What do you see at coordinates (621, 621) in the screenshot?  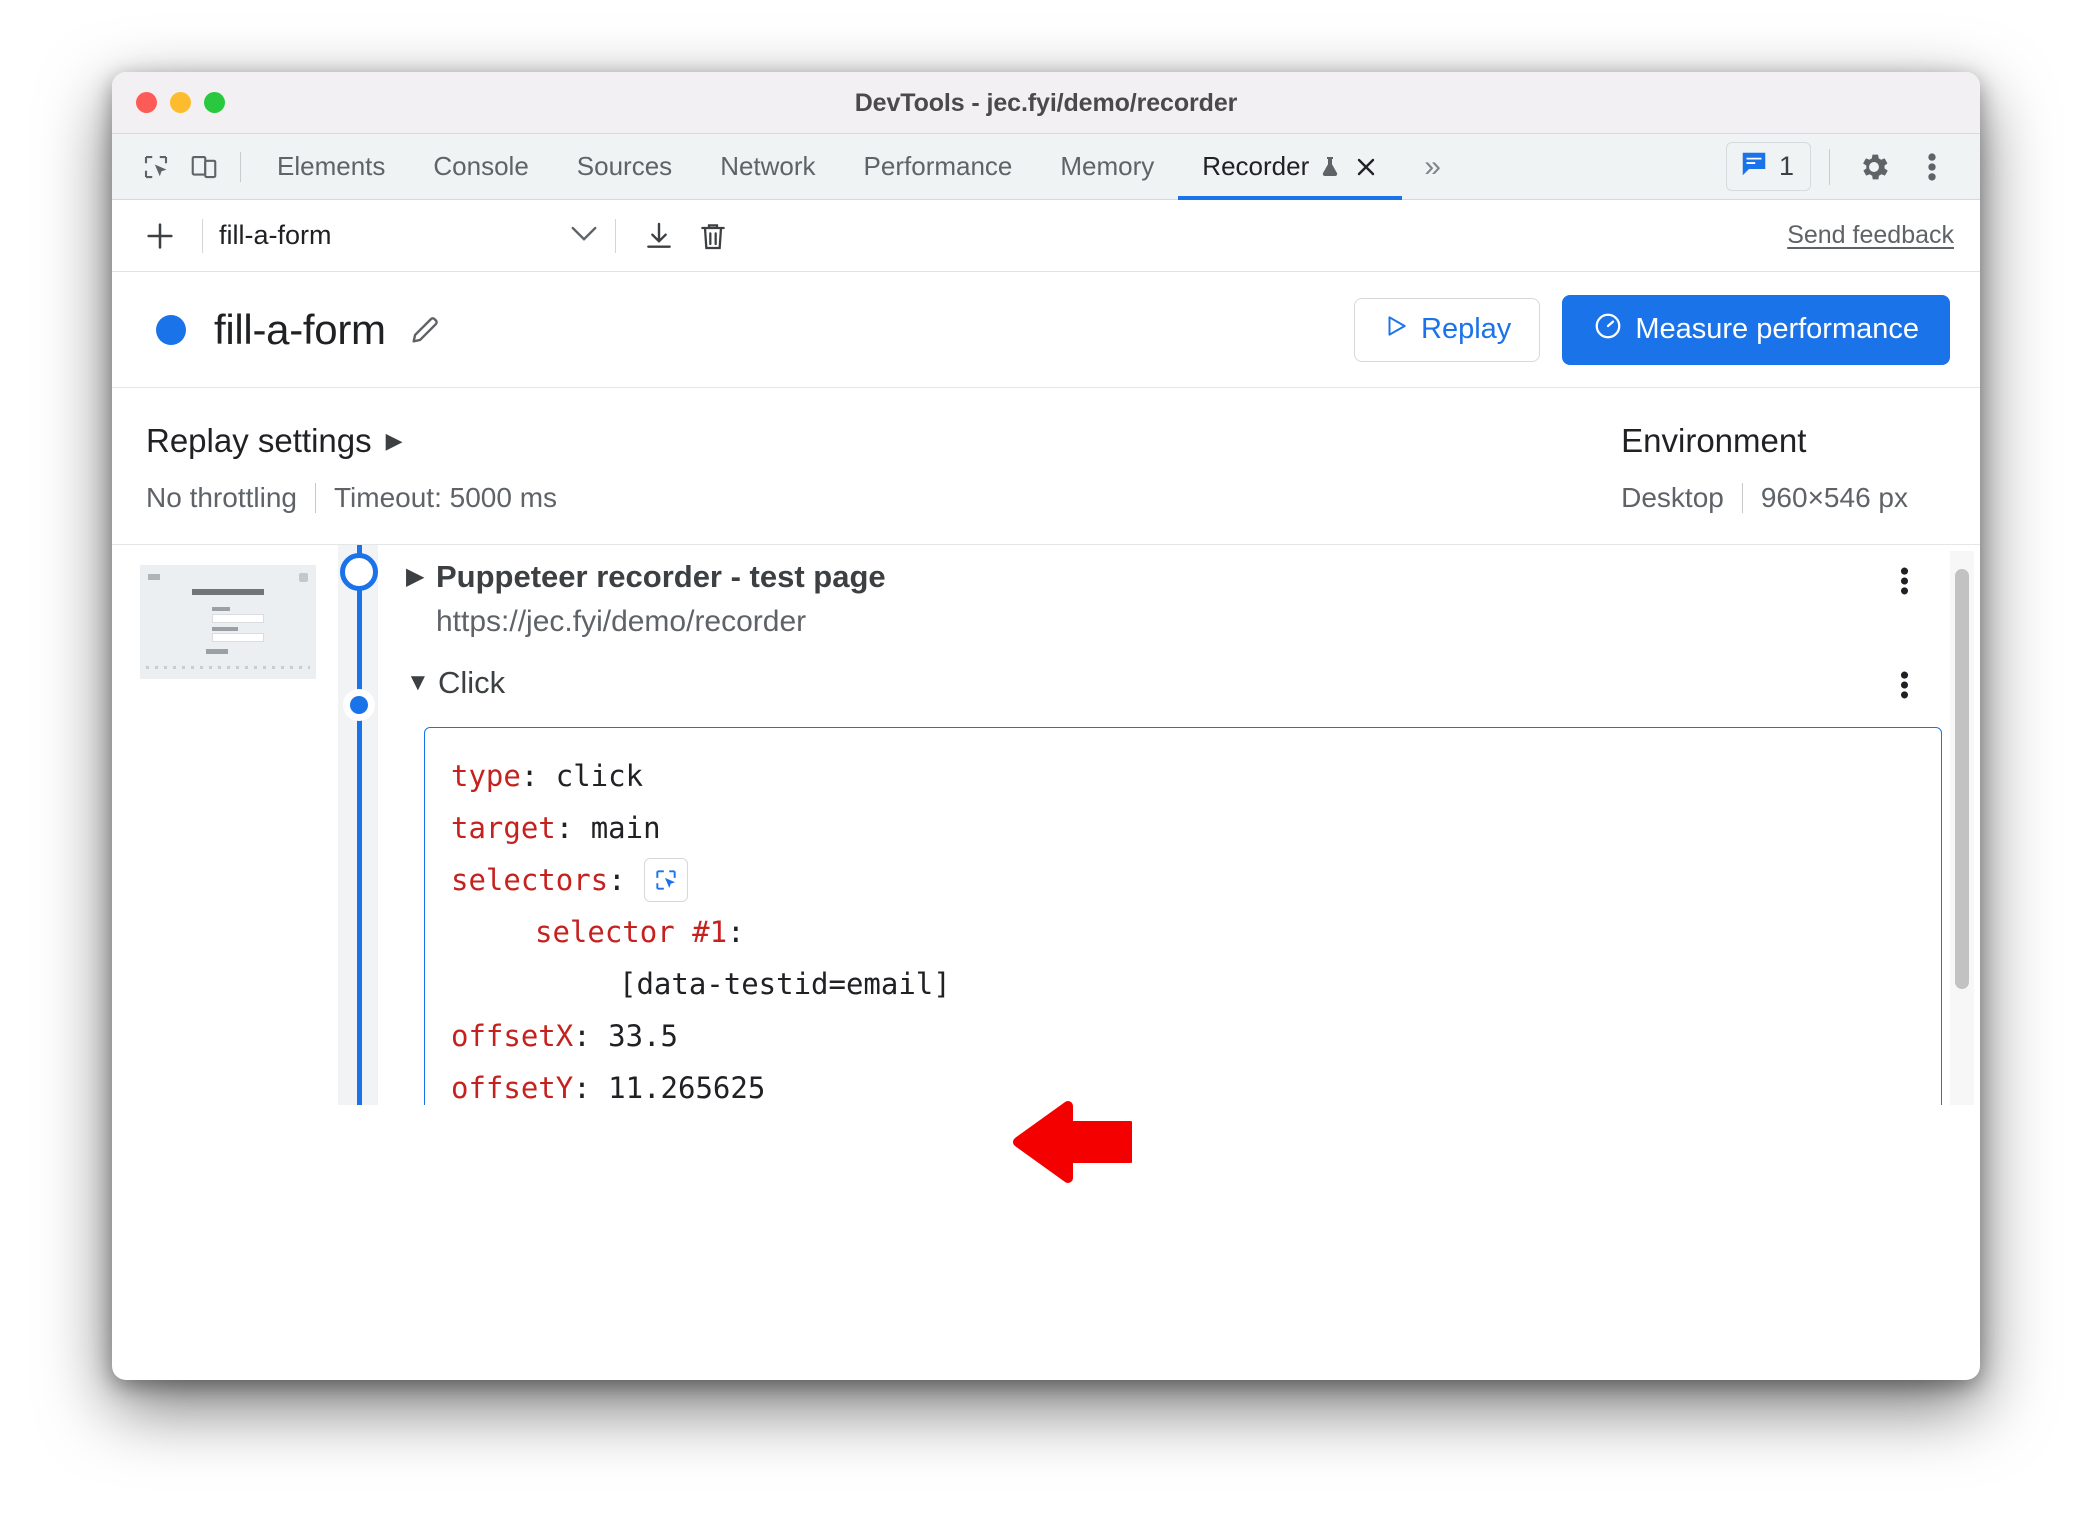 I see `step-navigate-url: https://jec.fyi/demo/recorder` at bounding box center [621, 621].